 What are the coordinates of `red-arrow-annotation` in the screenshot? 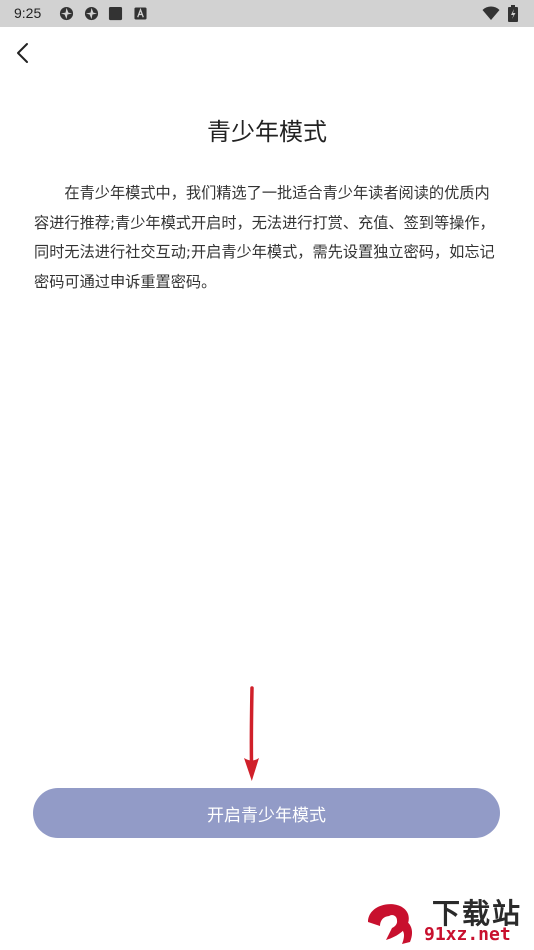 It's located at (251, 733).